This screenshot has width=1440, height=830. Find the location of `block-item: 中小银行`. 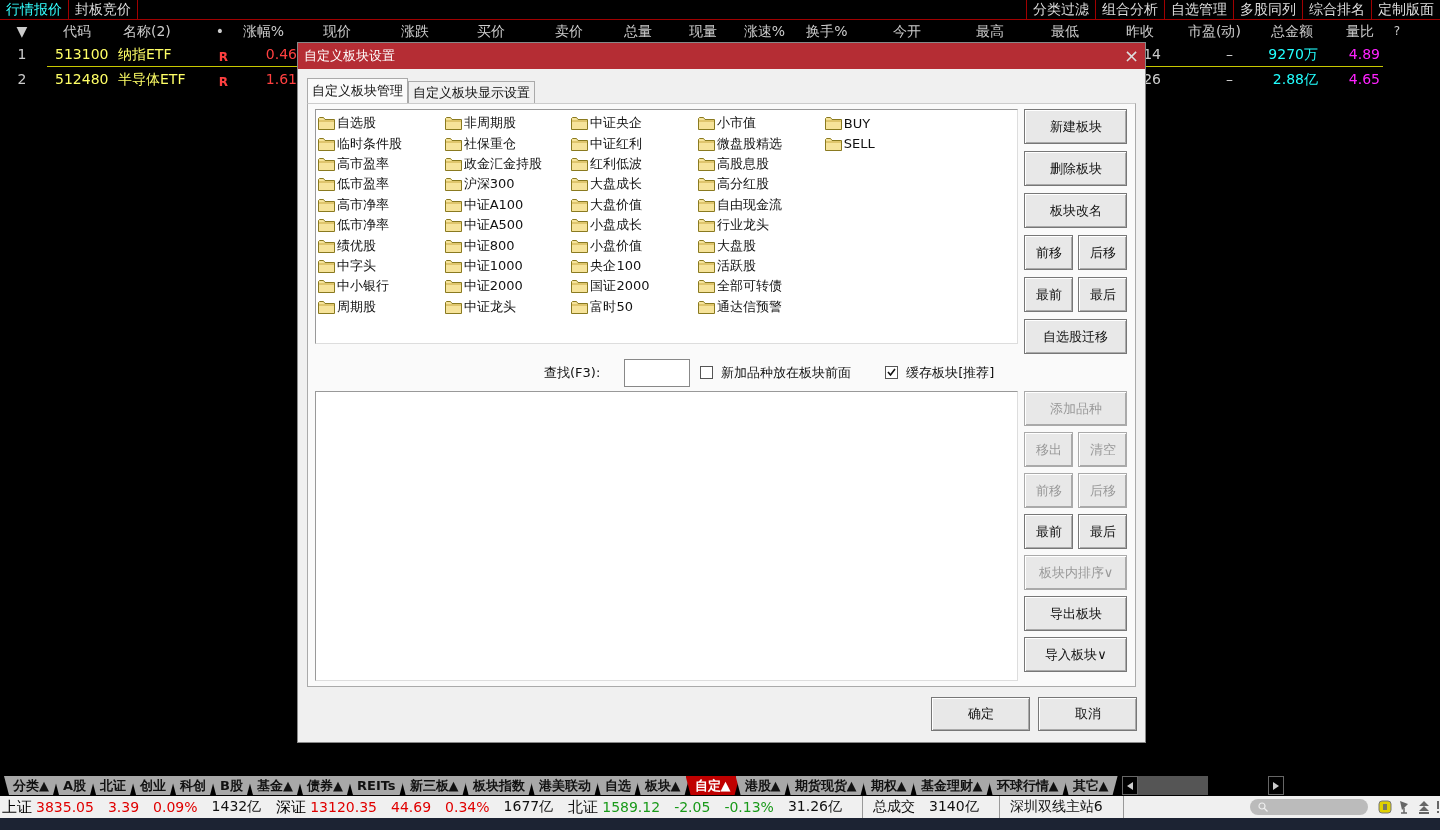

block-item: 中小银行 is located at coordinates (381, 286).